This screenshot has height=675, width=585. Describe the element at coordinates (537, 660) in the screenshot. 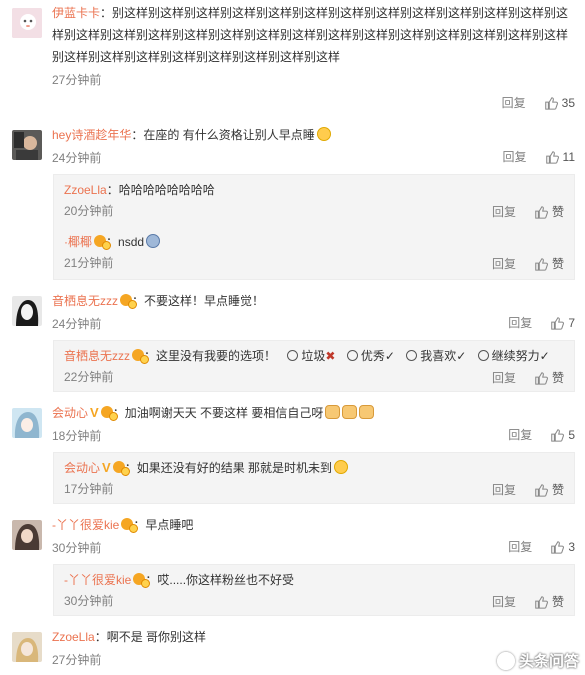

I see `watermark: 头条问答` at that location.